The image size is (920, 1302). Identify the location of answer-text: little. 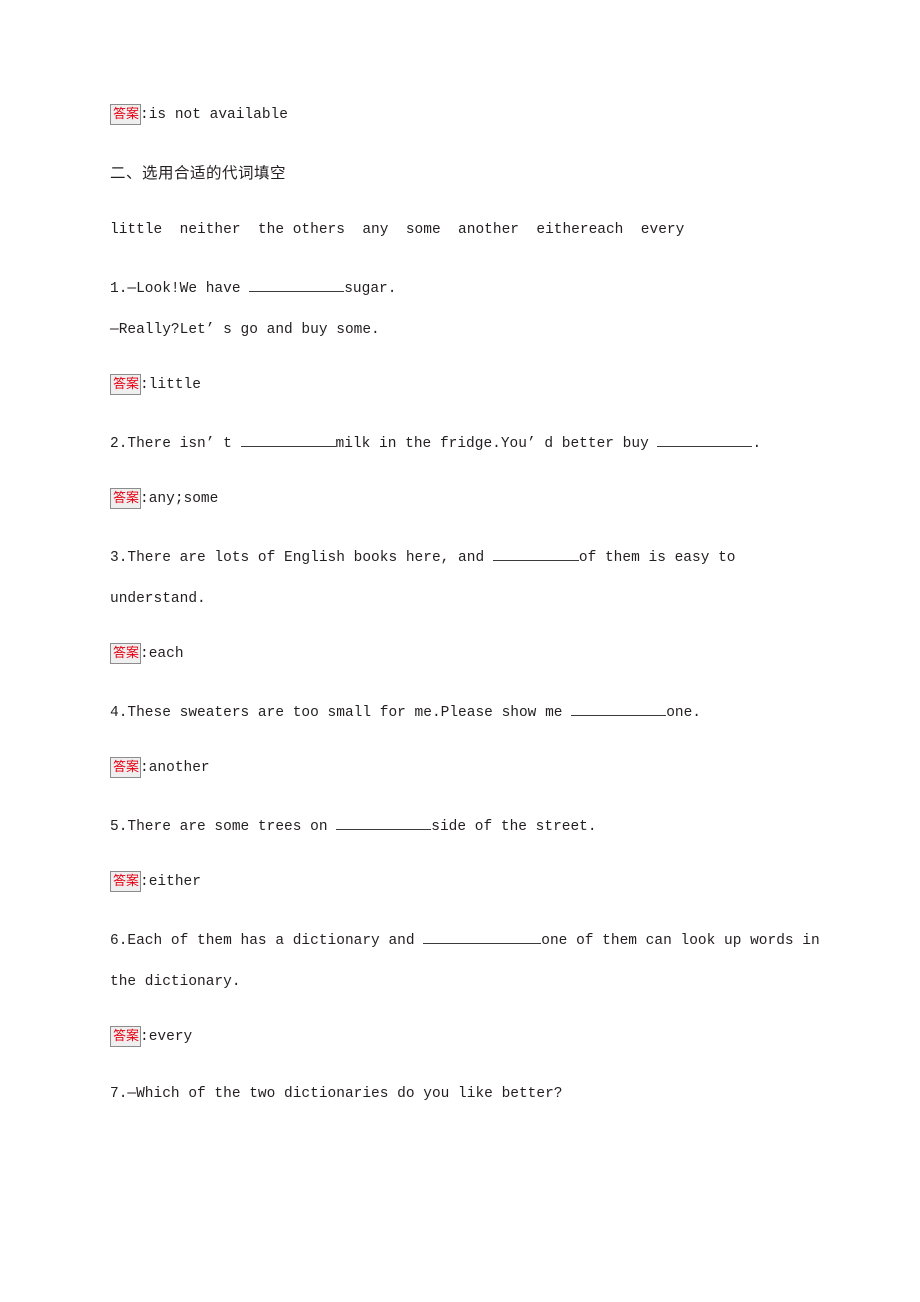
(174, 385).